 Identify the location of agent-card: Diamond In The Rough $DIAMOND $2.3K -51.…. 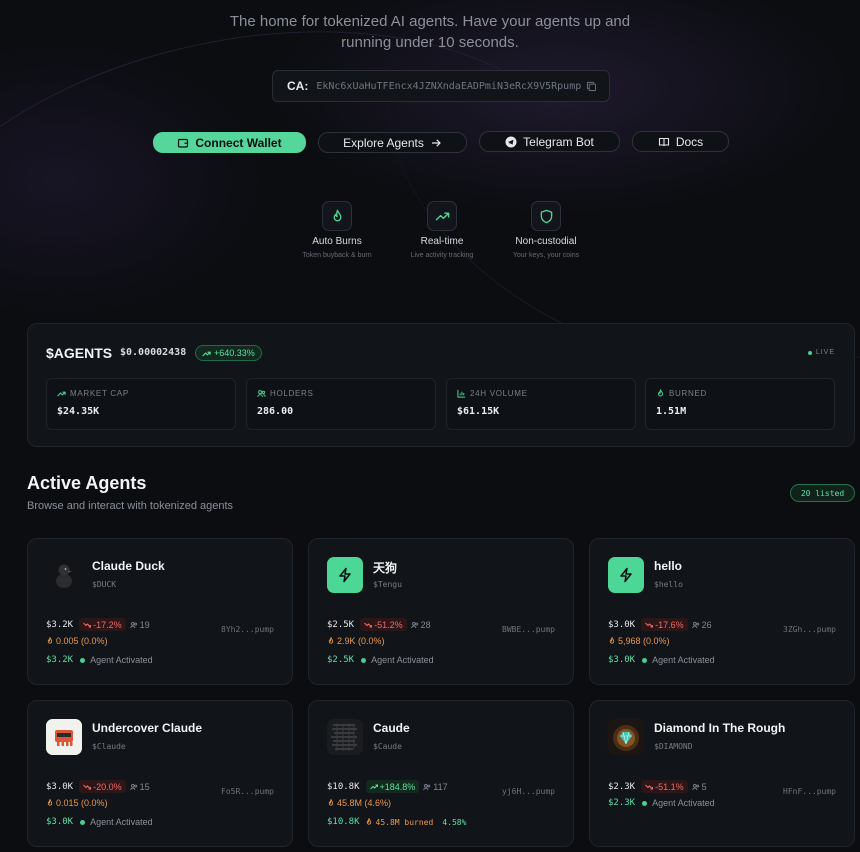
(722, 773).